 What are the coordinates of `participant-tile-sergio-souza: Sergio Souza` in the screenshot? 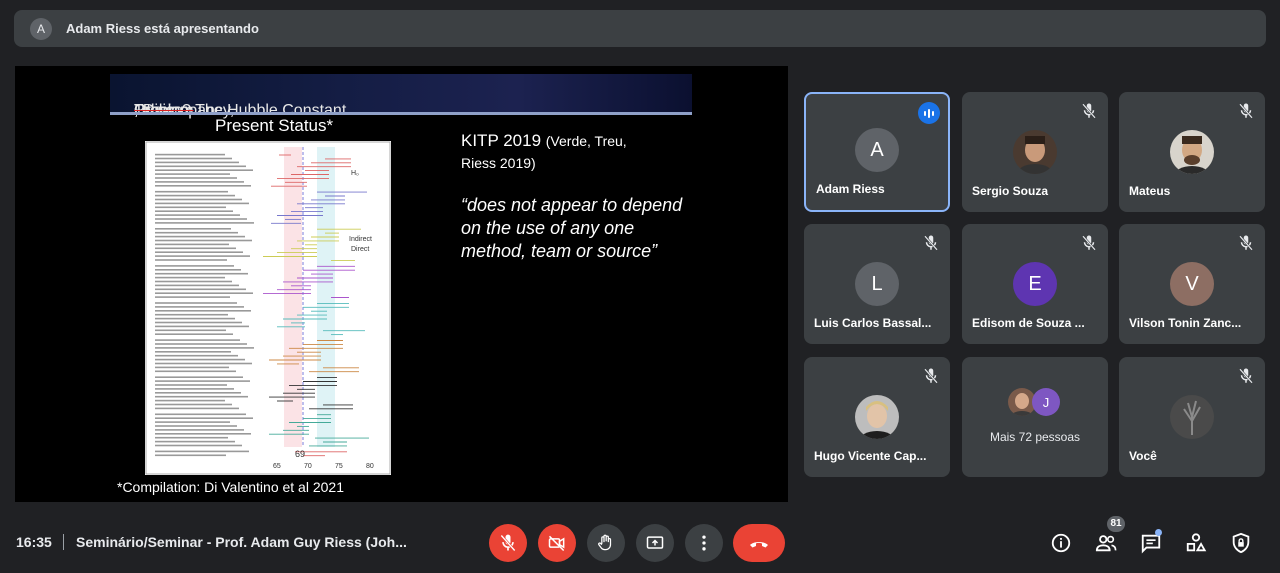 It's located at (1035, 152).